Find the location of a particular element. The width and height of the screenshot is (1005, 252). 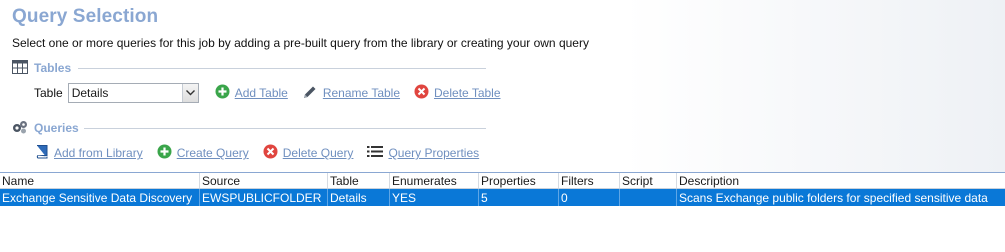

table-select-value: Details is located at coordinates (90, 93).